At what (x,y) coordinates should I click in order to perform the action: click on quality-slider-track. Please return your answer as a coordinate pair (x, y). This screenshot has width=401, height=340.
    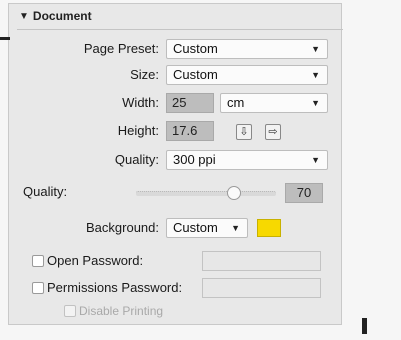
    Looking at the image, I should click on (206, 193).